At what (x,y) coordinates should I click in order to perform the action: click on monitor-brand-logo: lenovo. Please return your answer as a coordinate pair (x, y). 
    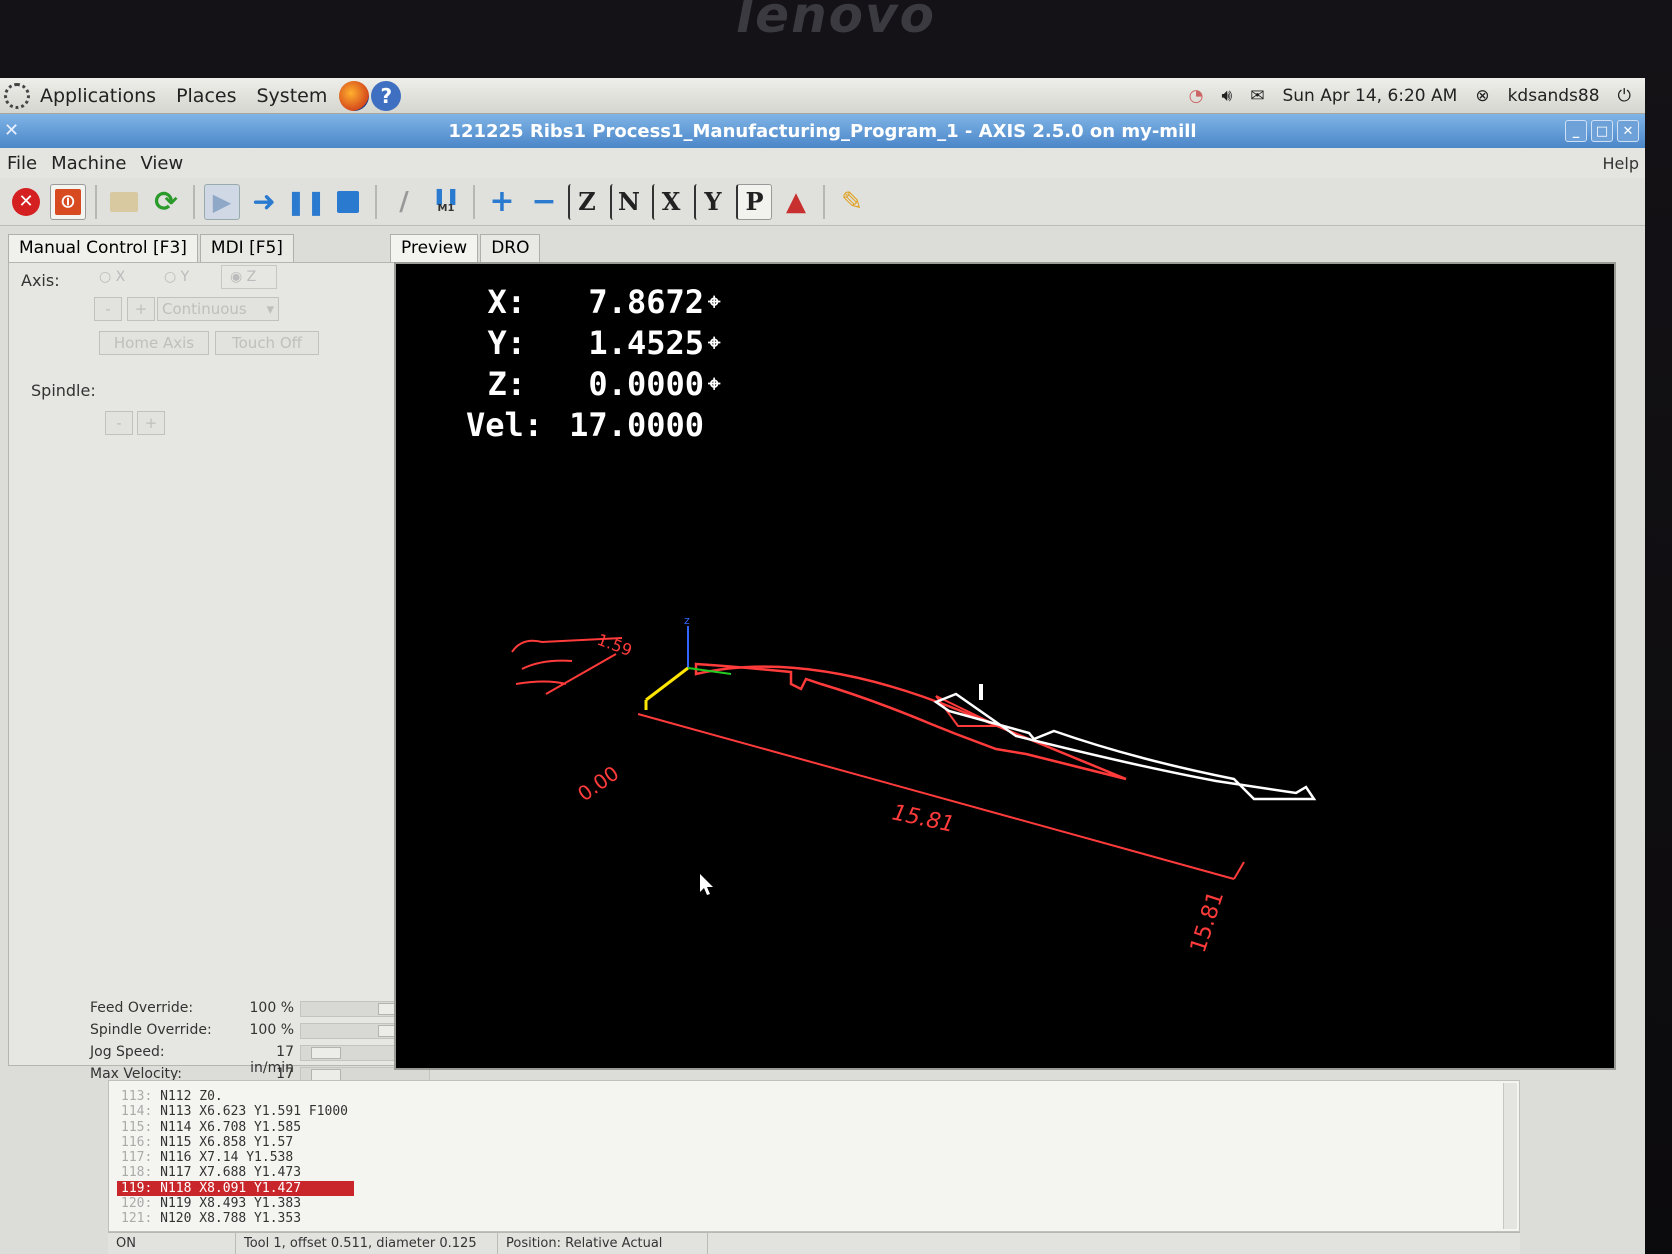
    Looking at the image, I should click on (836, 22).